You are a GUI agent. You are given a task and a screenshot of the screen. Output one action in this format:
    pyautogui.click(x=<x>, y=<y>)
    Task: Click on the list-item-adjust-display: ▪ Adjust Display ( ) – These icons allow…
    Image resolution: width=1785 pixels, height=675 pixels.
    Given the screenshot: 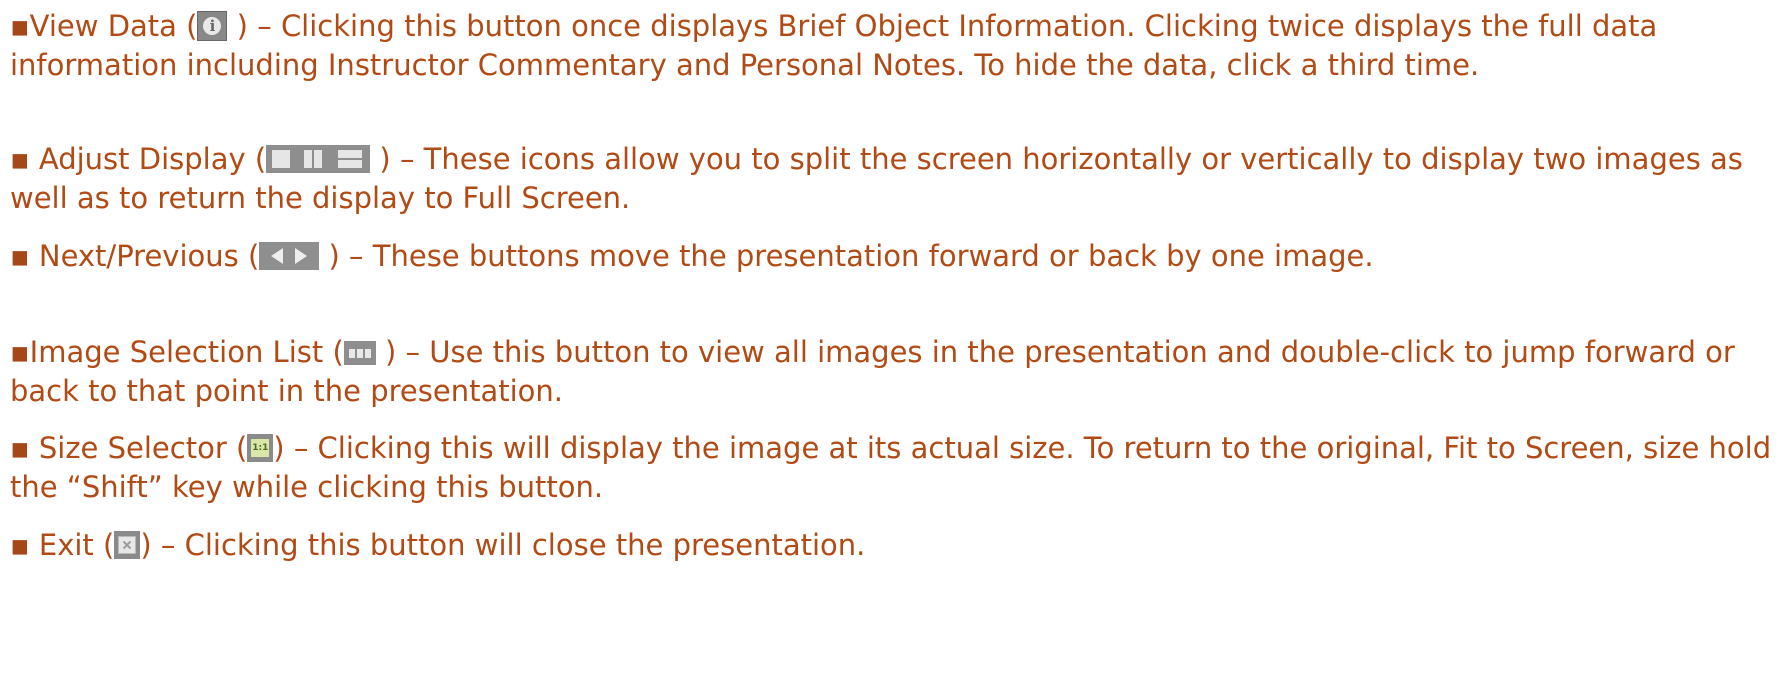 What is the action you would take?
    pyautogui.click(x=895, y=178)
    